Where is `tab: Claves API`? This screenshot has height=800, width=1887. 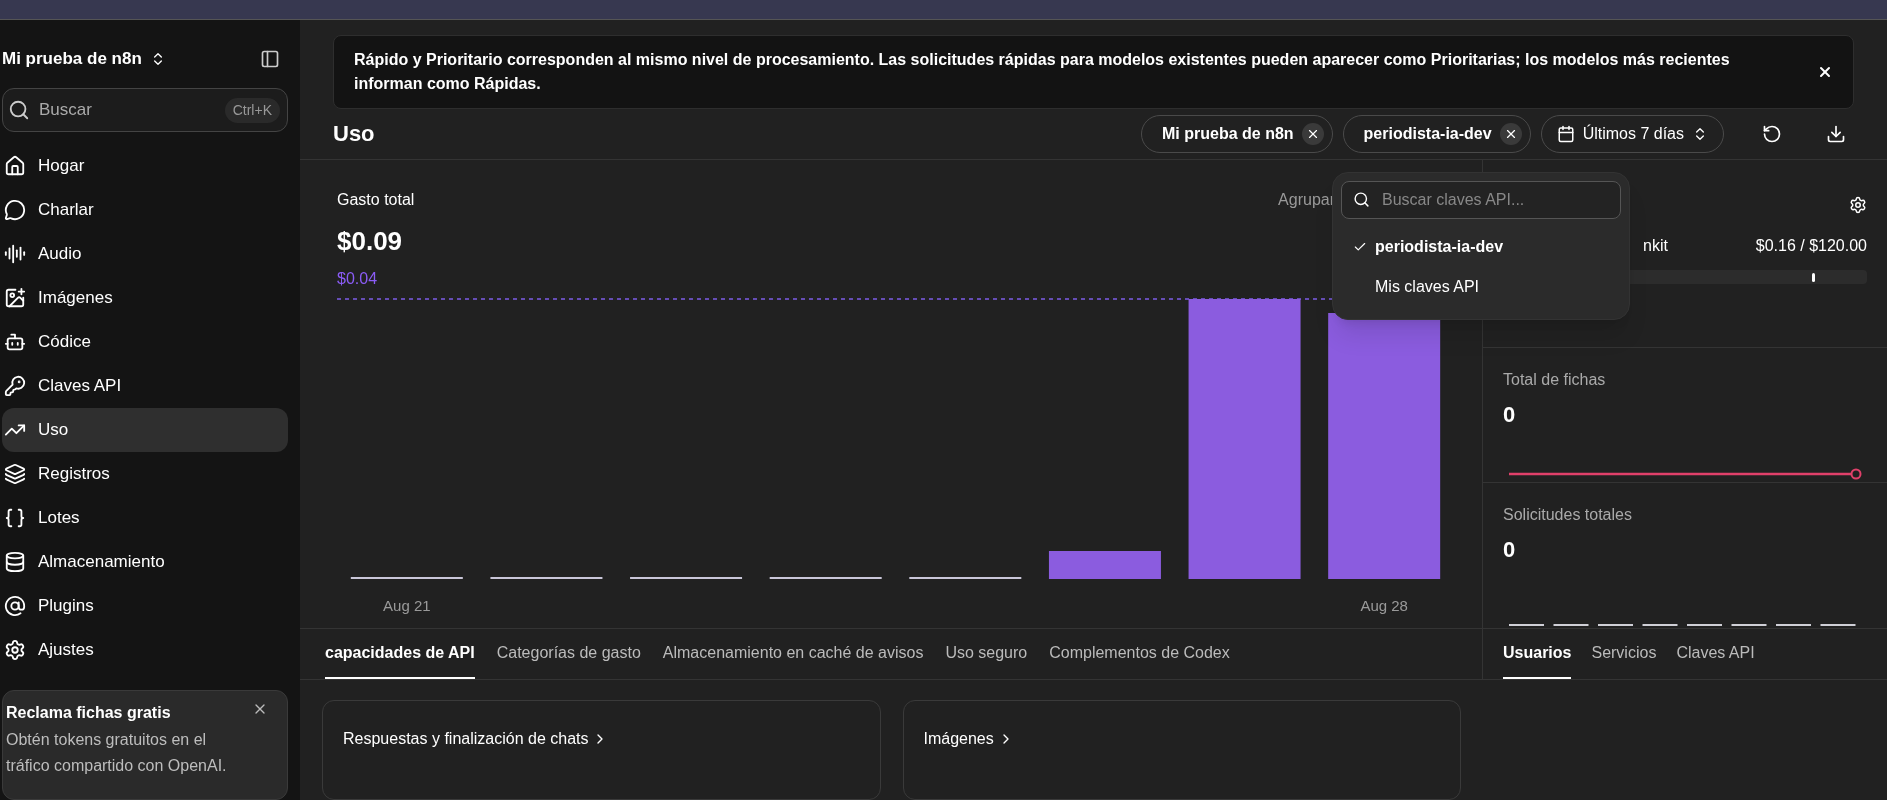
tab: Claves API is located at coordinates (1715, 653).